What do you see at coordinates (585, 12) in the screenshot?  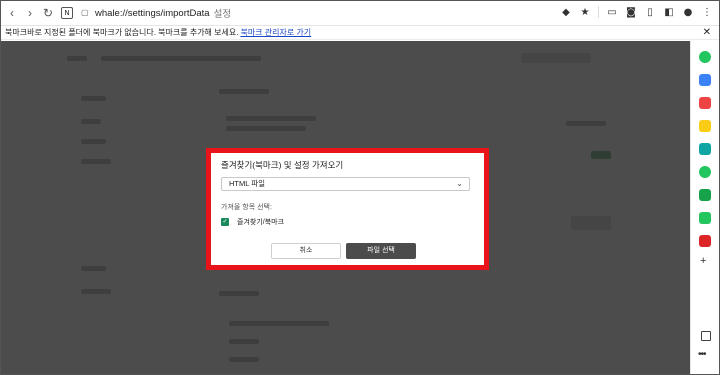 I see `star-icon: ★` at bounding box center [585, 12].